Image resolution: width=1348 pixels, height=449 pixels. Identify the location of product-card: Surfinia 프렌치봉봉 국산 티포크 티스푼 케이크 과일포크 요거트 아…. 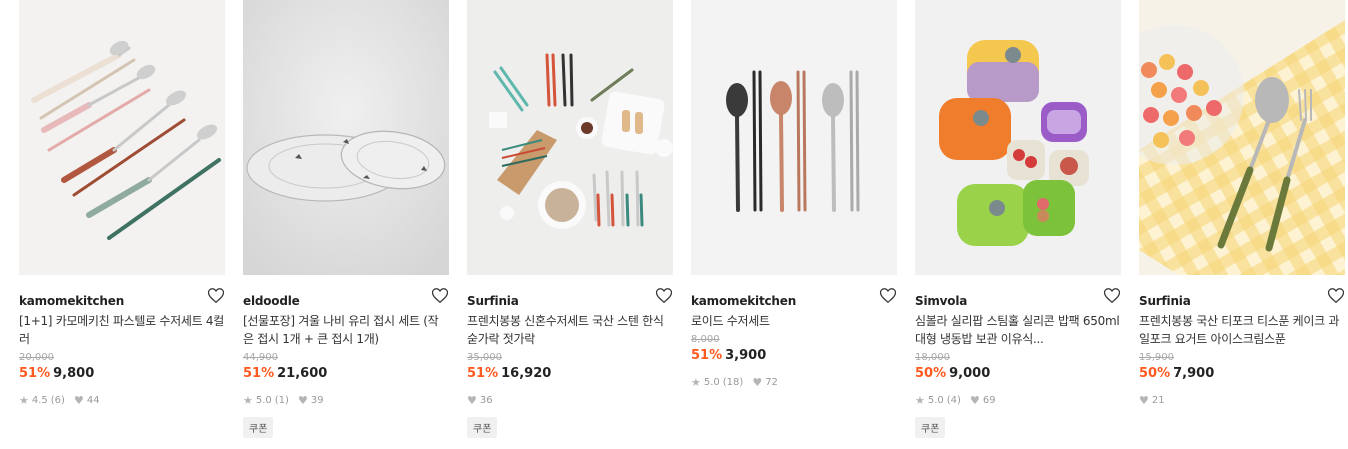
(1242, 219).